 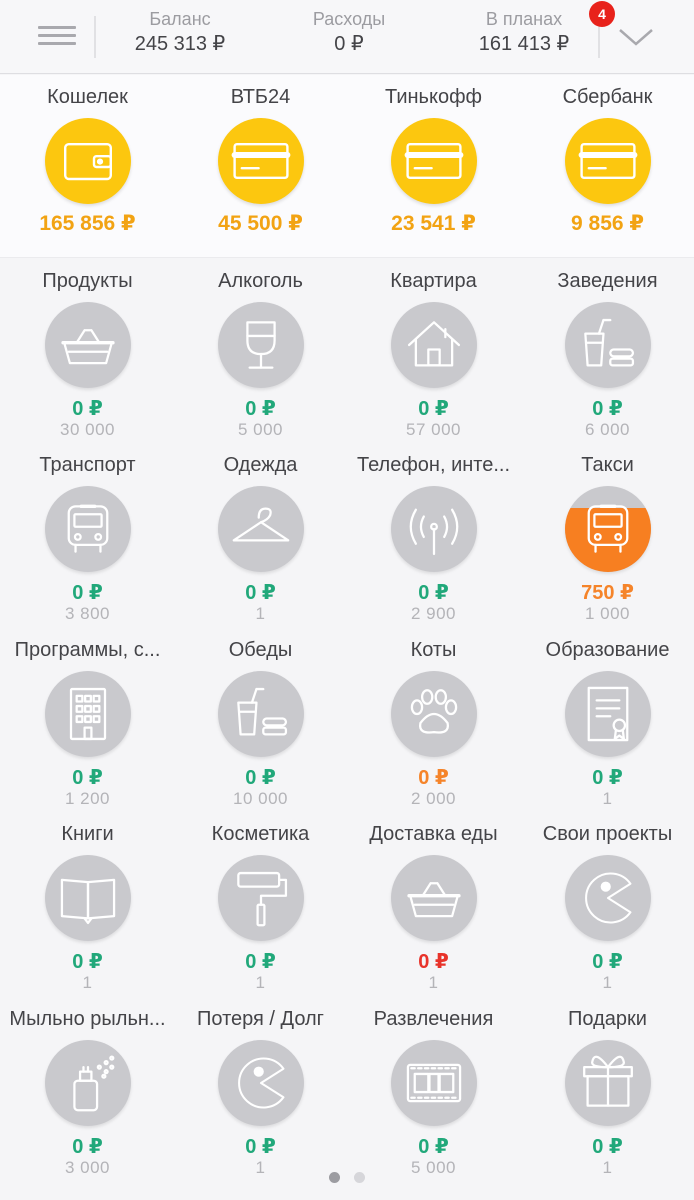 What do you see at coordinates (433, 223) in the screenshot?
I see `account-amount: 23 541 ₽` at bounding box center [433, 223].